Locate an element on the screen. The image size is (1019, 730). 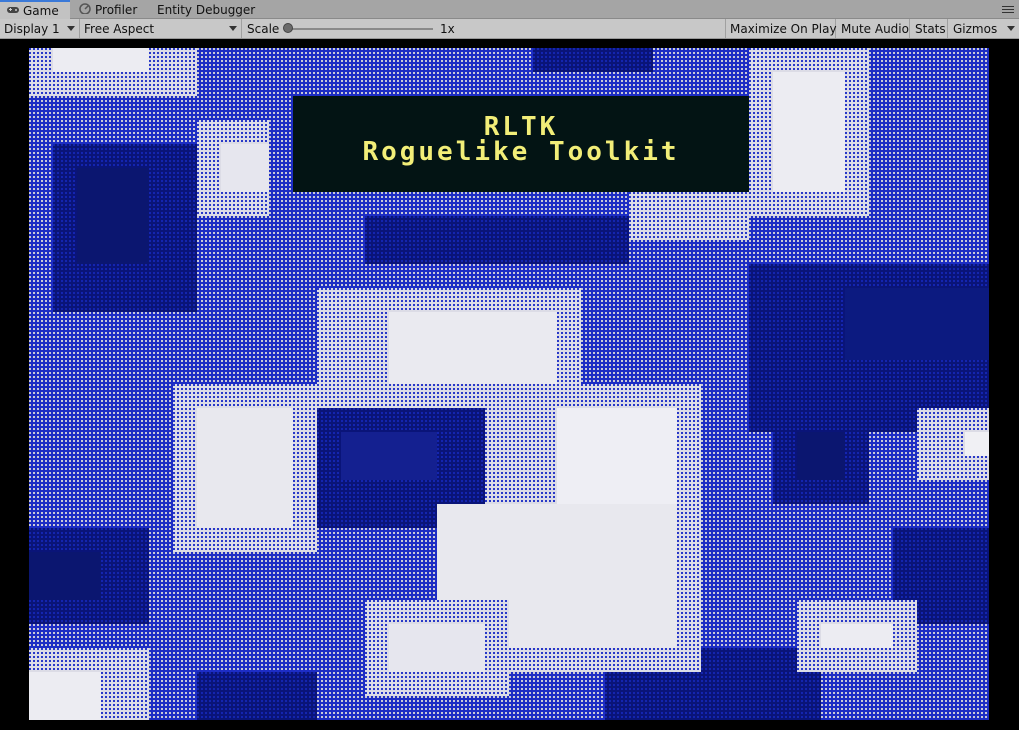
gizmos-dropdown: Gizmos is located at coordinates (983, 28).